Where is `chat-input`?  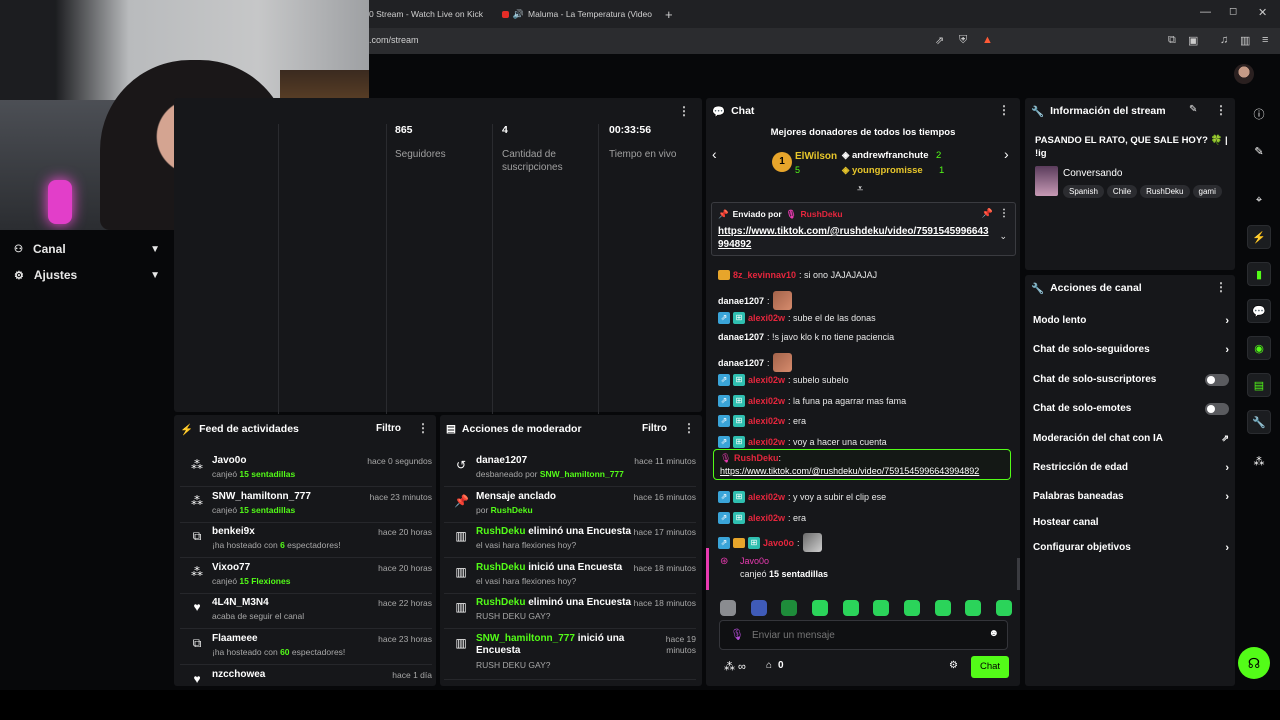
chat-input is located at coordinates (862, 635).